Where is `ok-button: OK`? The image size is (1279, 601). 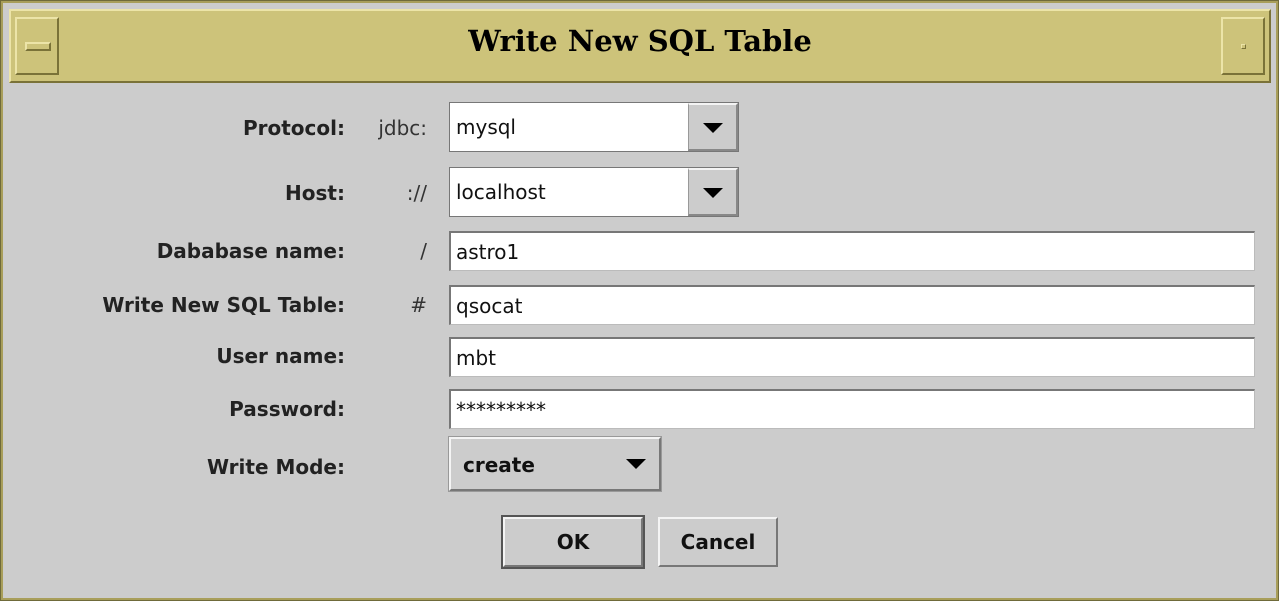 ok-button: OK is located at coordinates (573, 542).